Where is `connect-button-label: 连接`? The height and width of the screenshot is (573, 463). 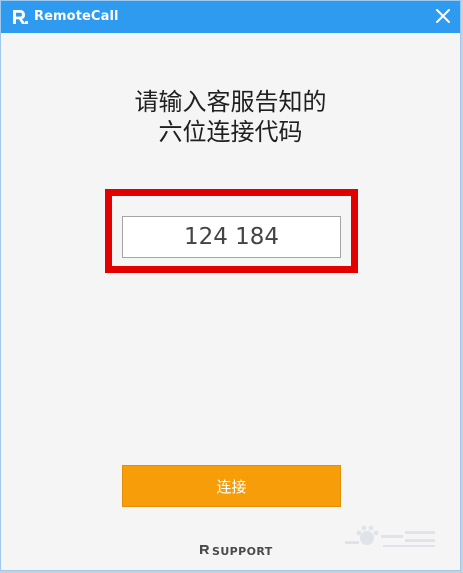
connect-button-label: 连接 is located at coordinates (231, 486).